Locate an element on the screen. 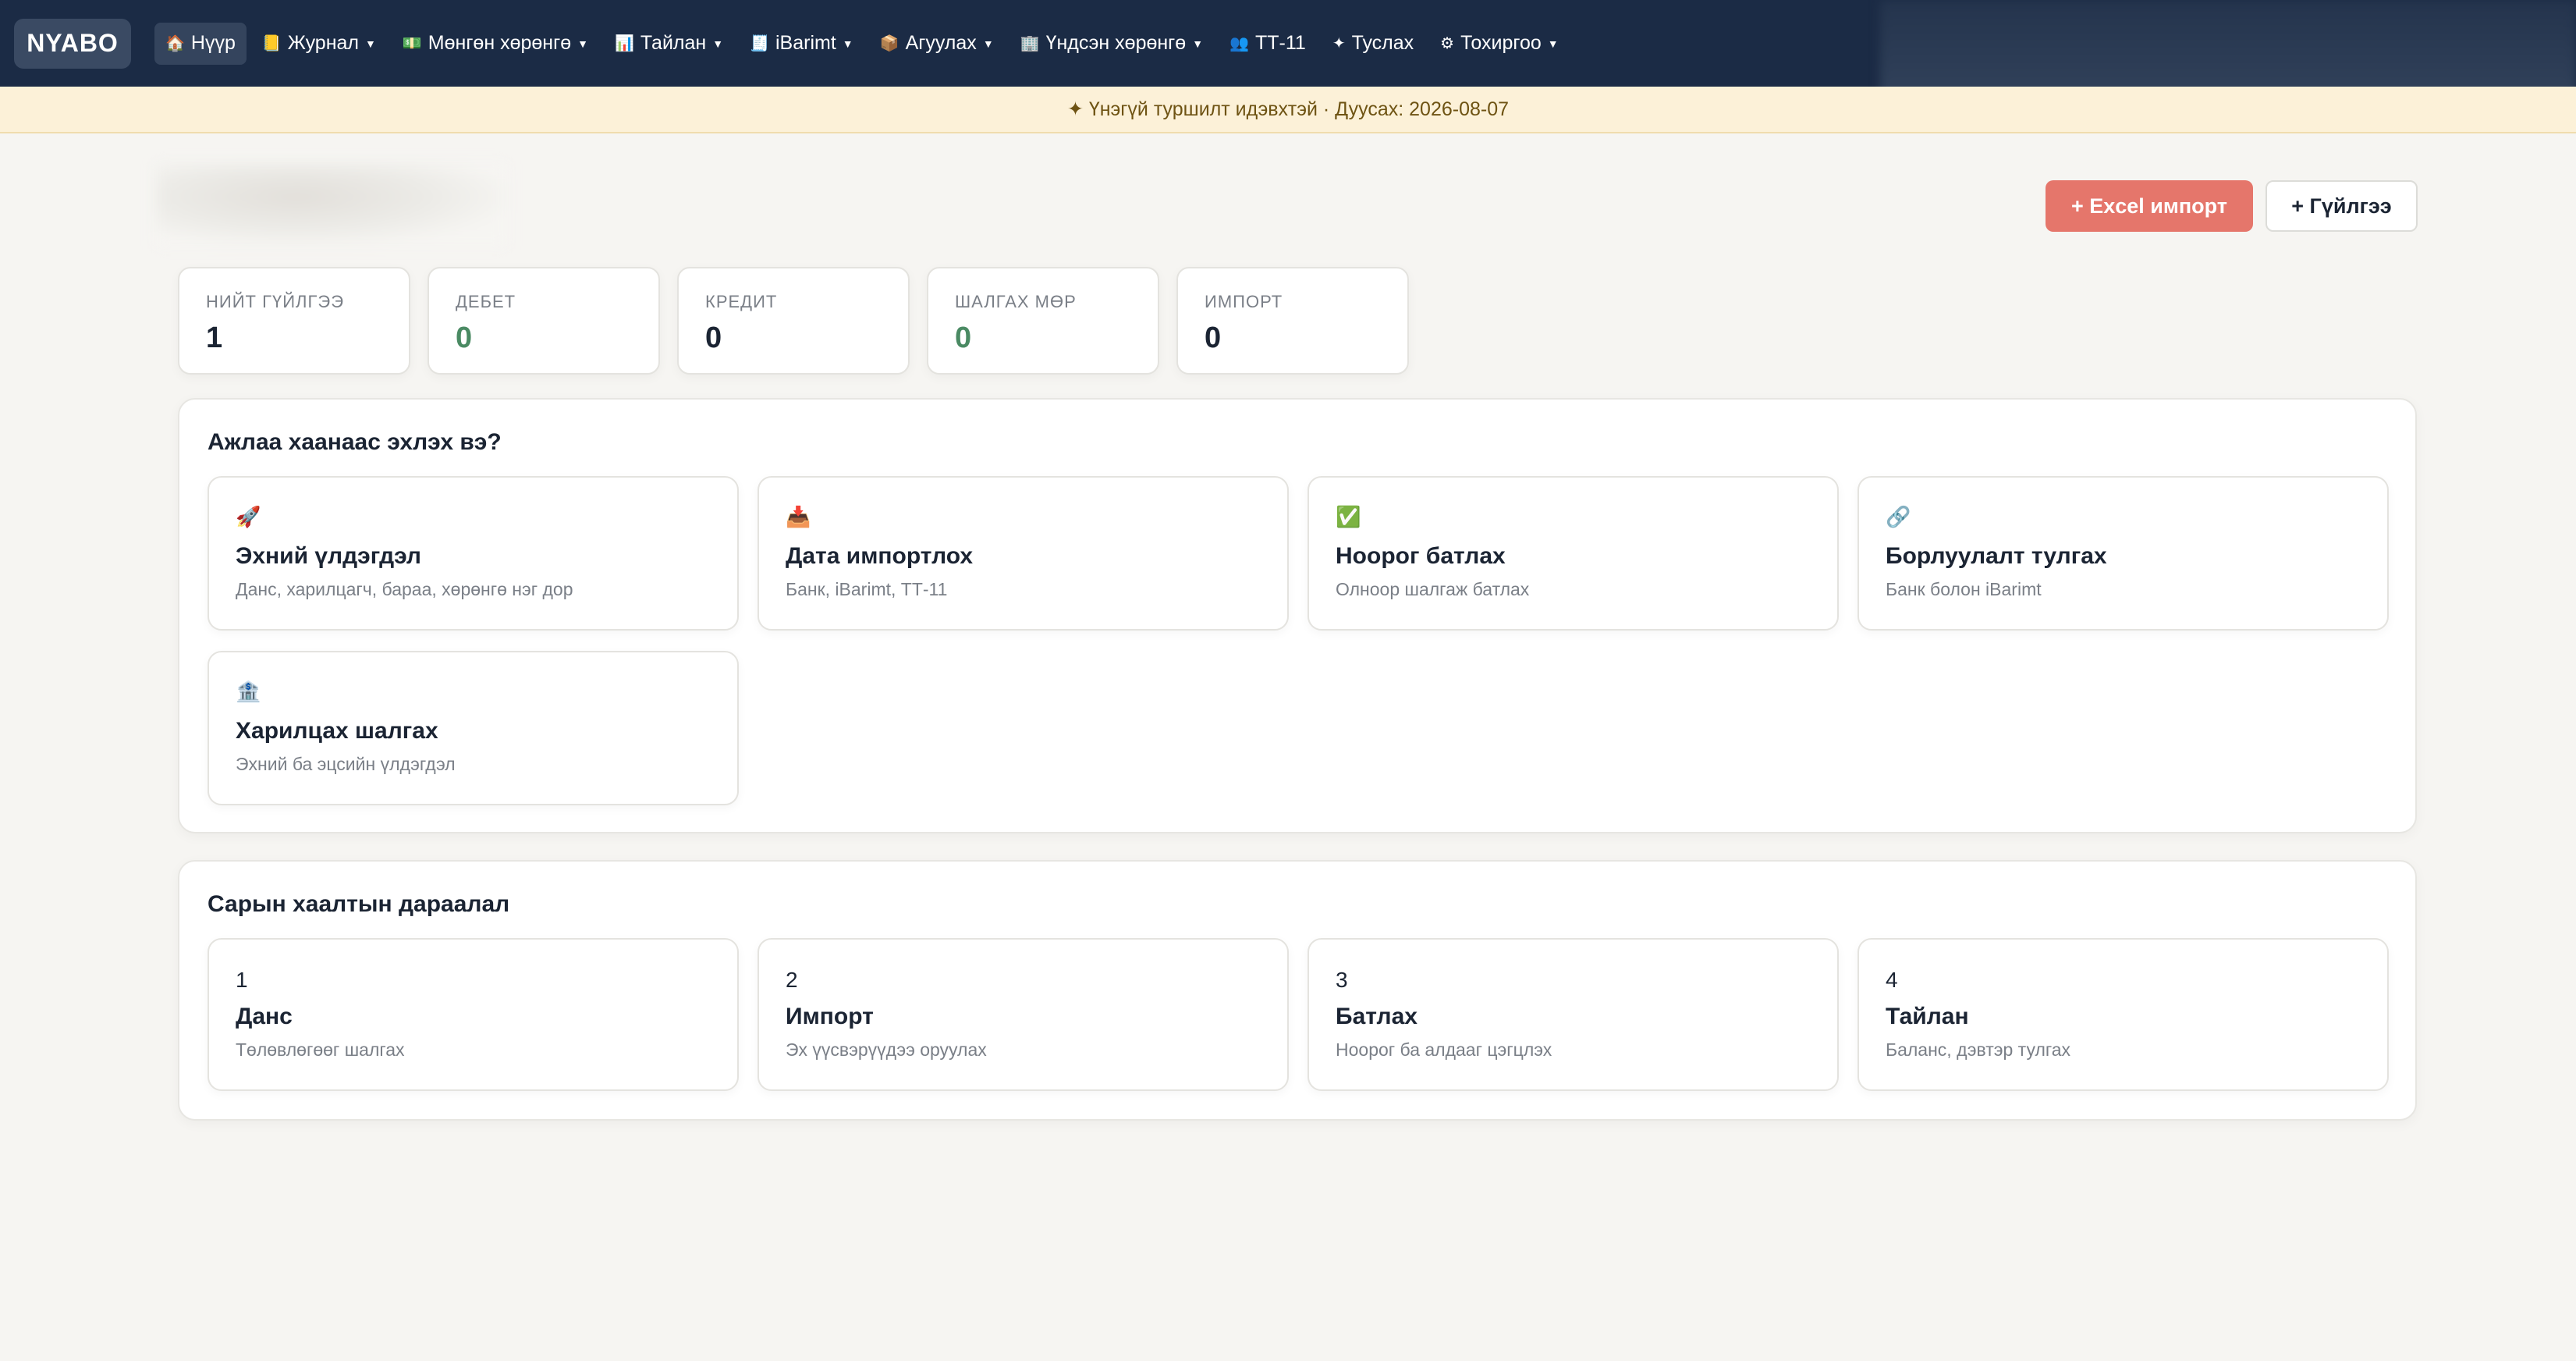 The image size is (2576, 1361). close-step-import: 2 Импорт Эх үүсвэрүүдээ оруулах is located at coordinates (1023, 1014).